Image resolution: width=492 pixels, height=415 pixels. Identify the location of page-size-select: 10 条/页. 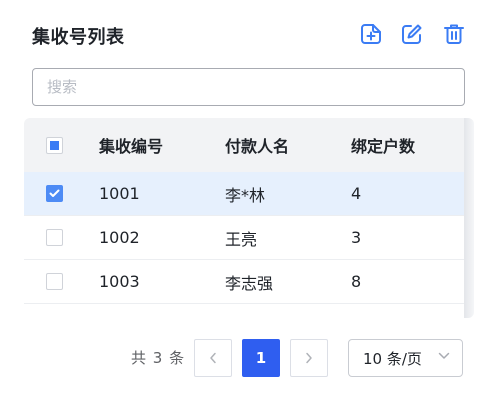
(405, 358).